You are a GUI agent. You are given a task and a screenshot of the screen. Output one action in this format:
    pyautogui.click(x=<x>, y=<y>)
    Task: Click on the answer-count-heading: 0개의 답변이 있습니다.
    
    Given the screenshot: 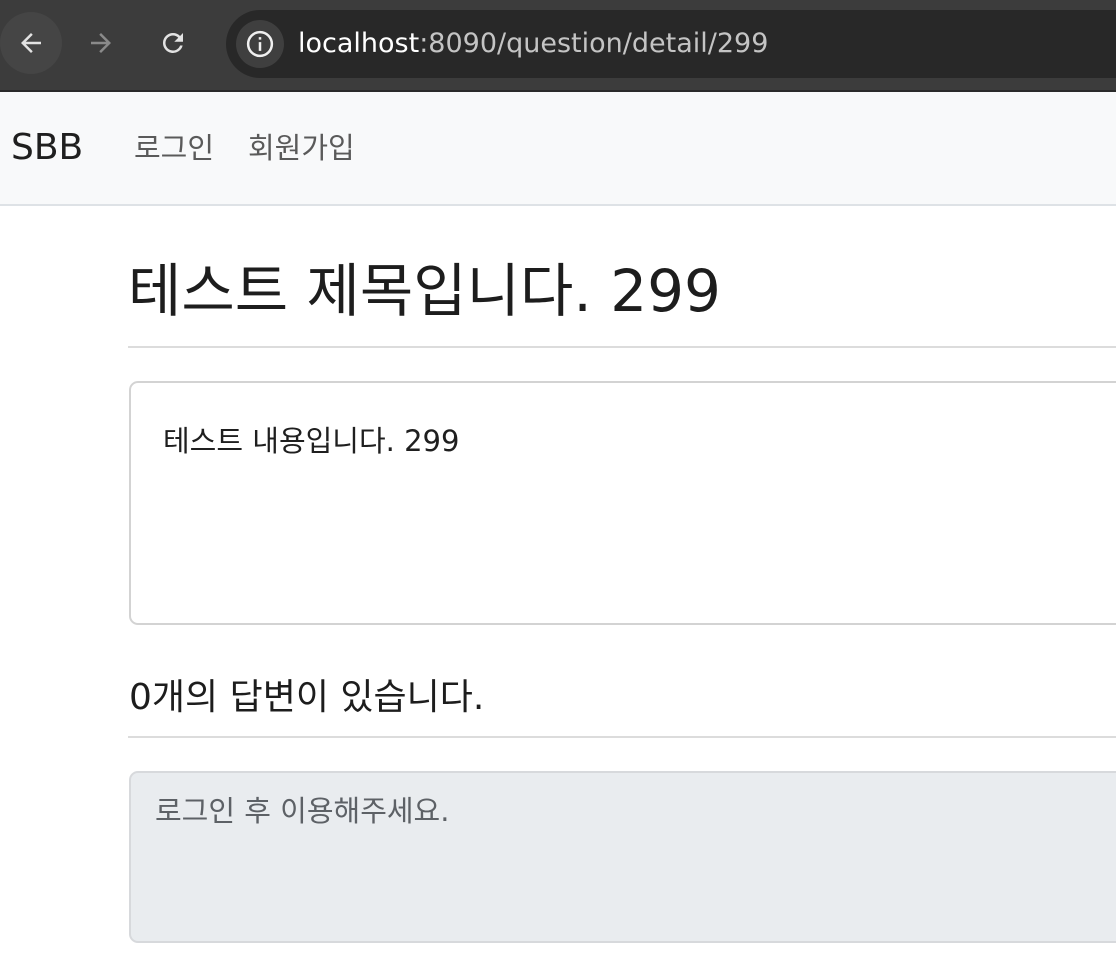 What is the action you would take?
    pyautogui.click(x=307, y=697)
    